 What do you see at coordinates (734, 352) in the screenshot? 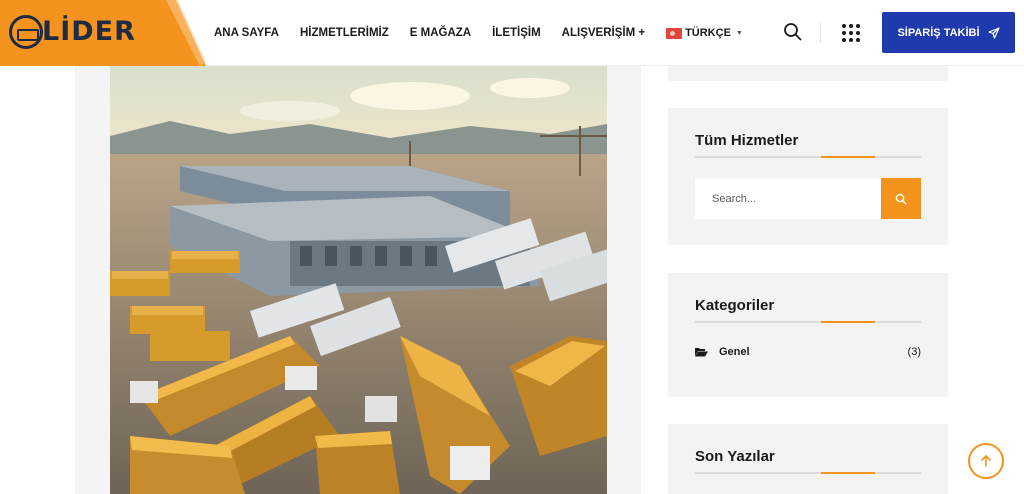
I see `category-name: Genel` at bounding box center [734, 352].